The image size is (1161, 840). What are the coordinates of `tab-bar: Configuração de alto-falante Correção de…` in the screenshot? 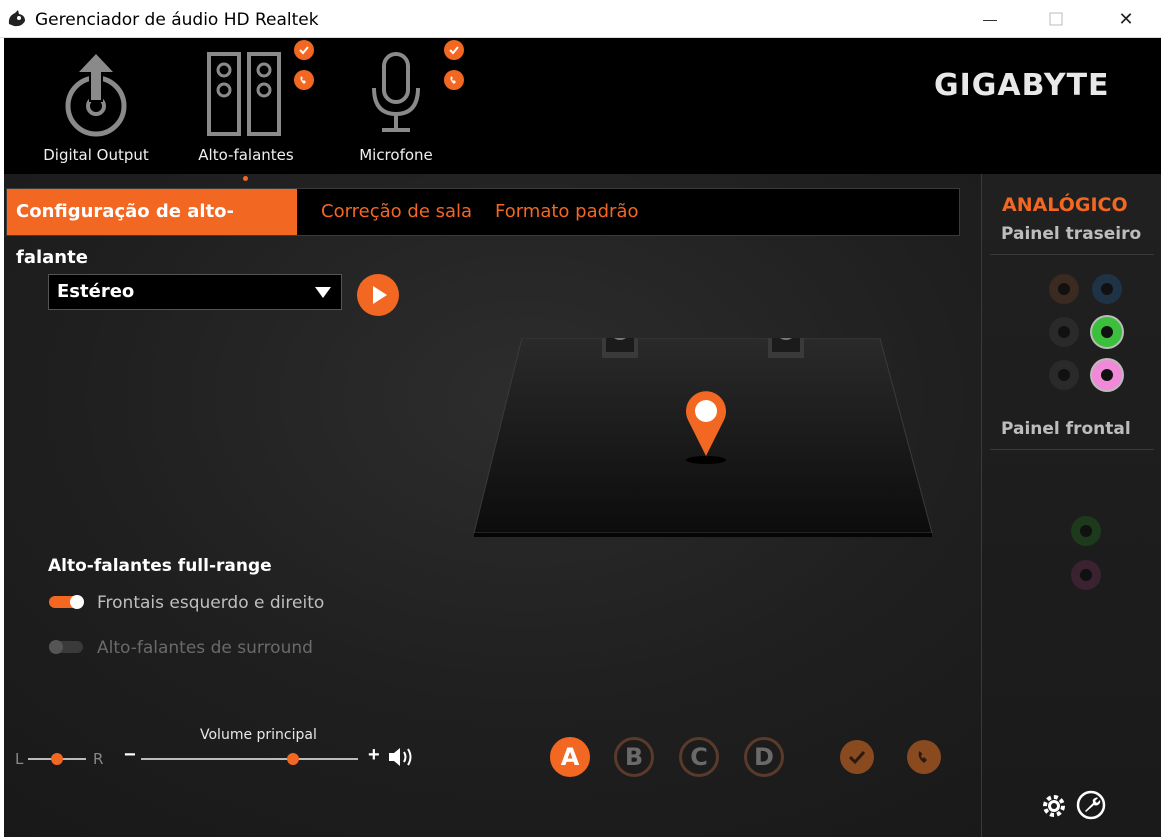 It's located at (483, 228).